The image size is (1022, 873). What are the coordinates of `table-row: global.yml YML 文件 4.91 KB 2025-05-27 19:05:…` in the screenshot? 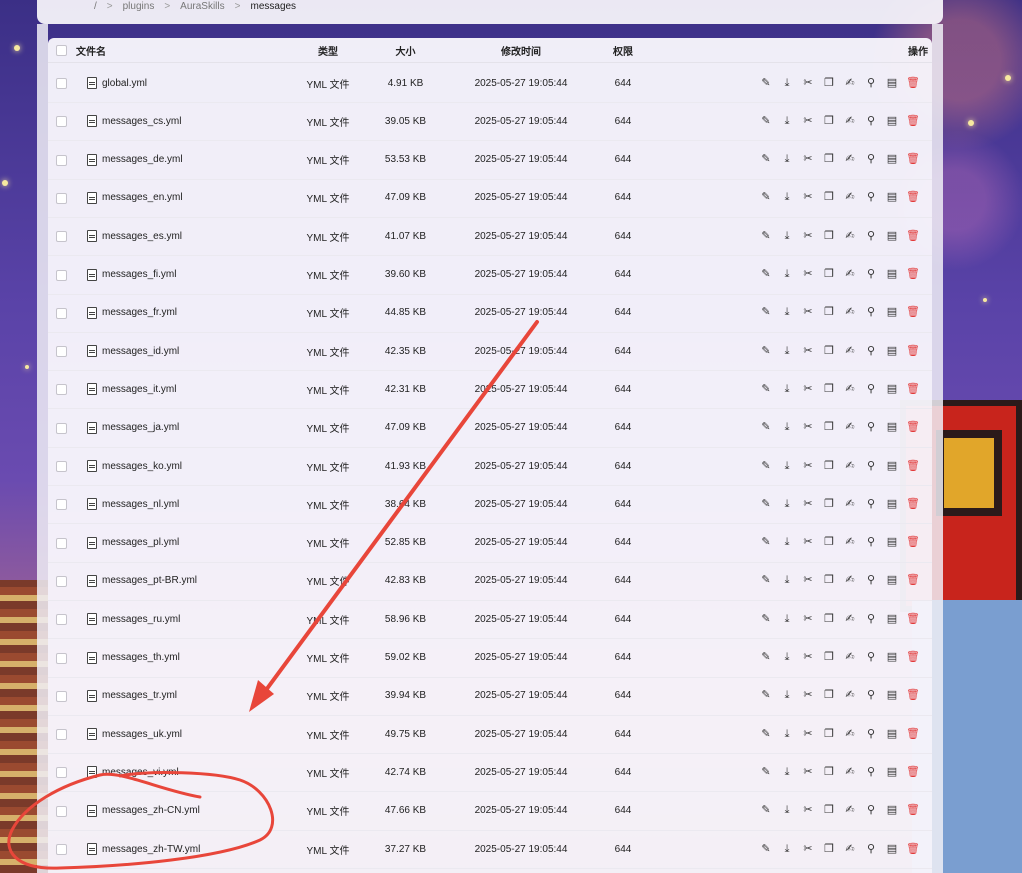 It's located at (490, 83).